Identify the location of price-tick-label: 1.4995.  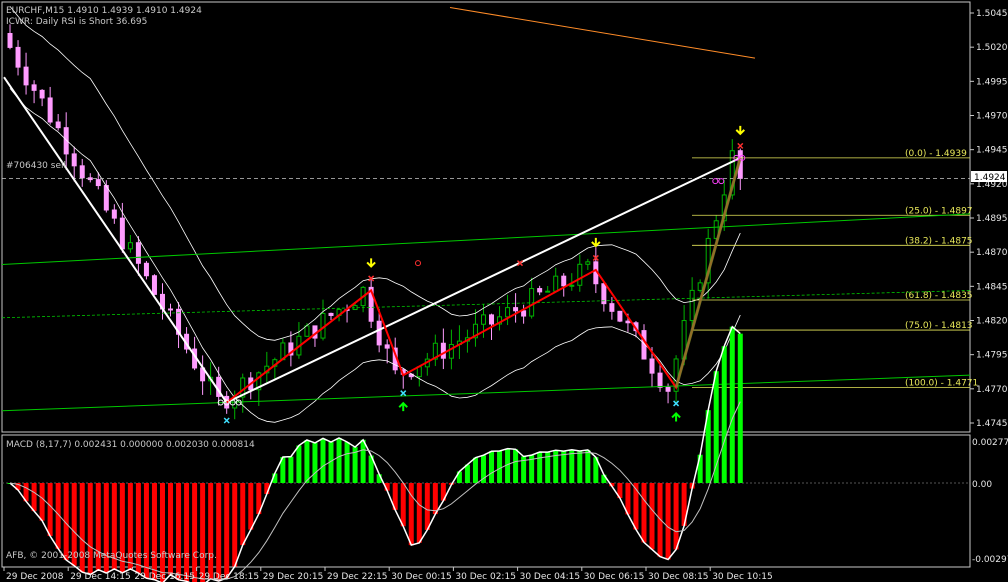
(992, 82).